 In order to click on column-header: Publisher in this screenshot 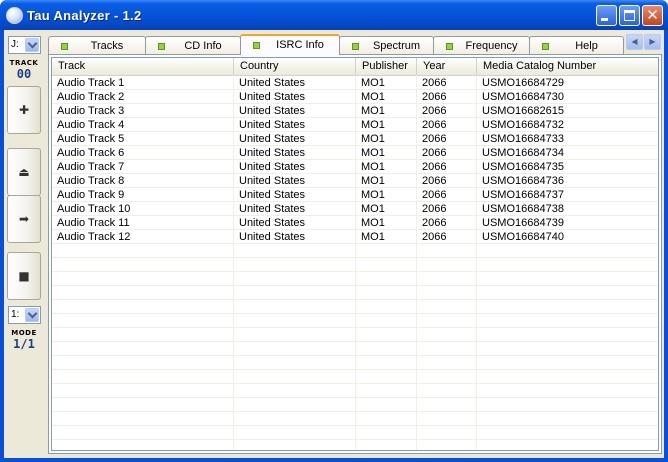, I will do `click(386, 66)`.